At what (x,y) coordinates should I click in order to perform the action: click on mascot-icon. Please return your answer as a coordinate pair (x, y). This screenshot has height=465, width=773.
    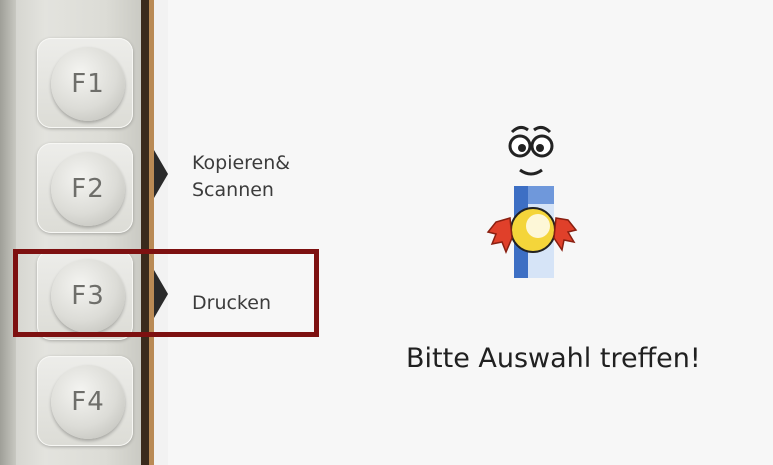
    Looking at the image, I should click on (532, 201).